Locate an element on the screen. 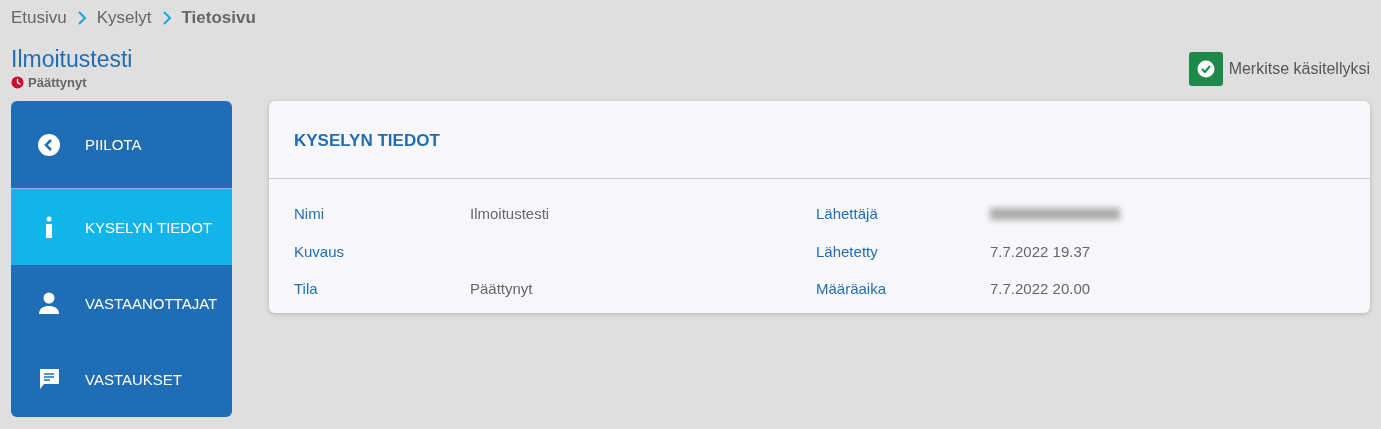  field-label: Lähettäjä is located at coordinates (847, 214).